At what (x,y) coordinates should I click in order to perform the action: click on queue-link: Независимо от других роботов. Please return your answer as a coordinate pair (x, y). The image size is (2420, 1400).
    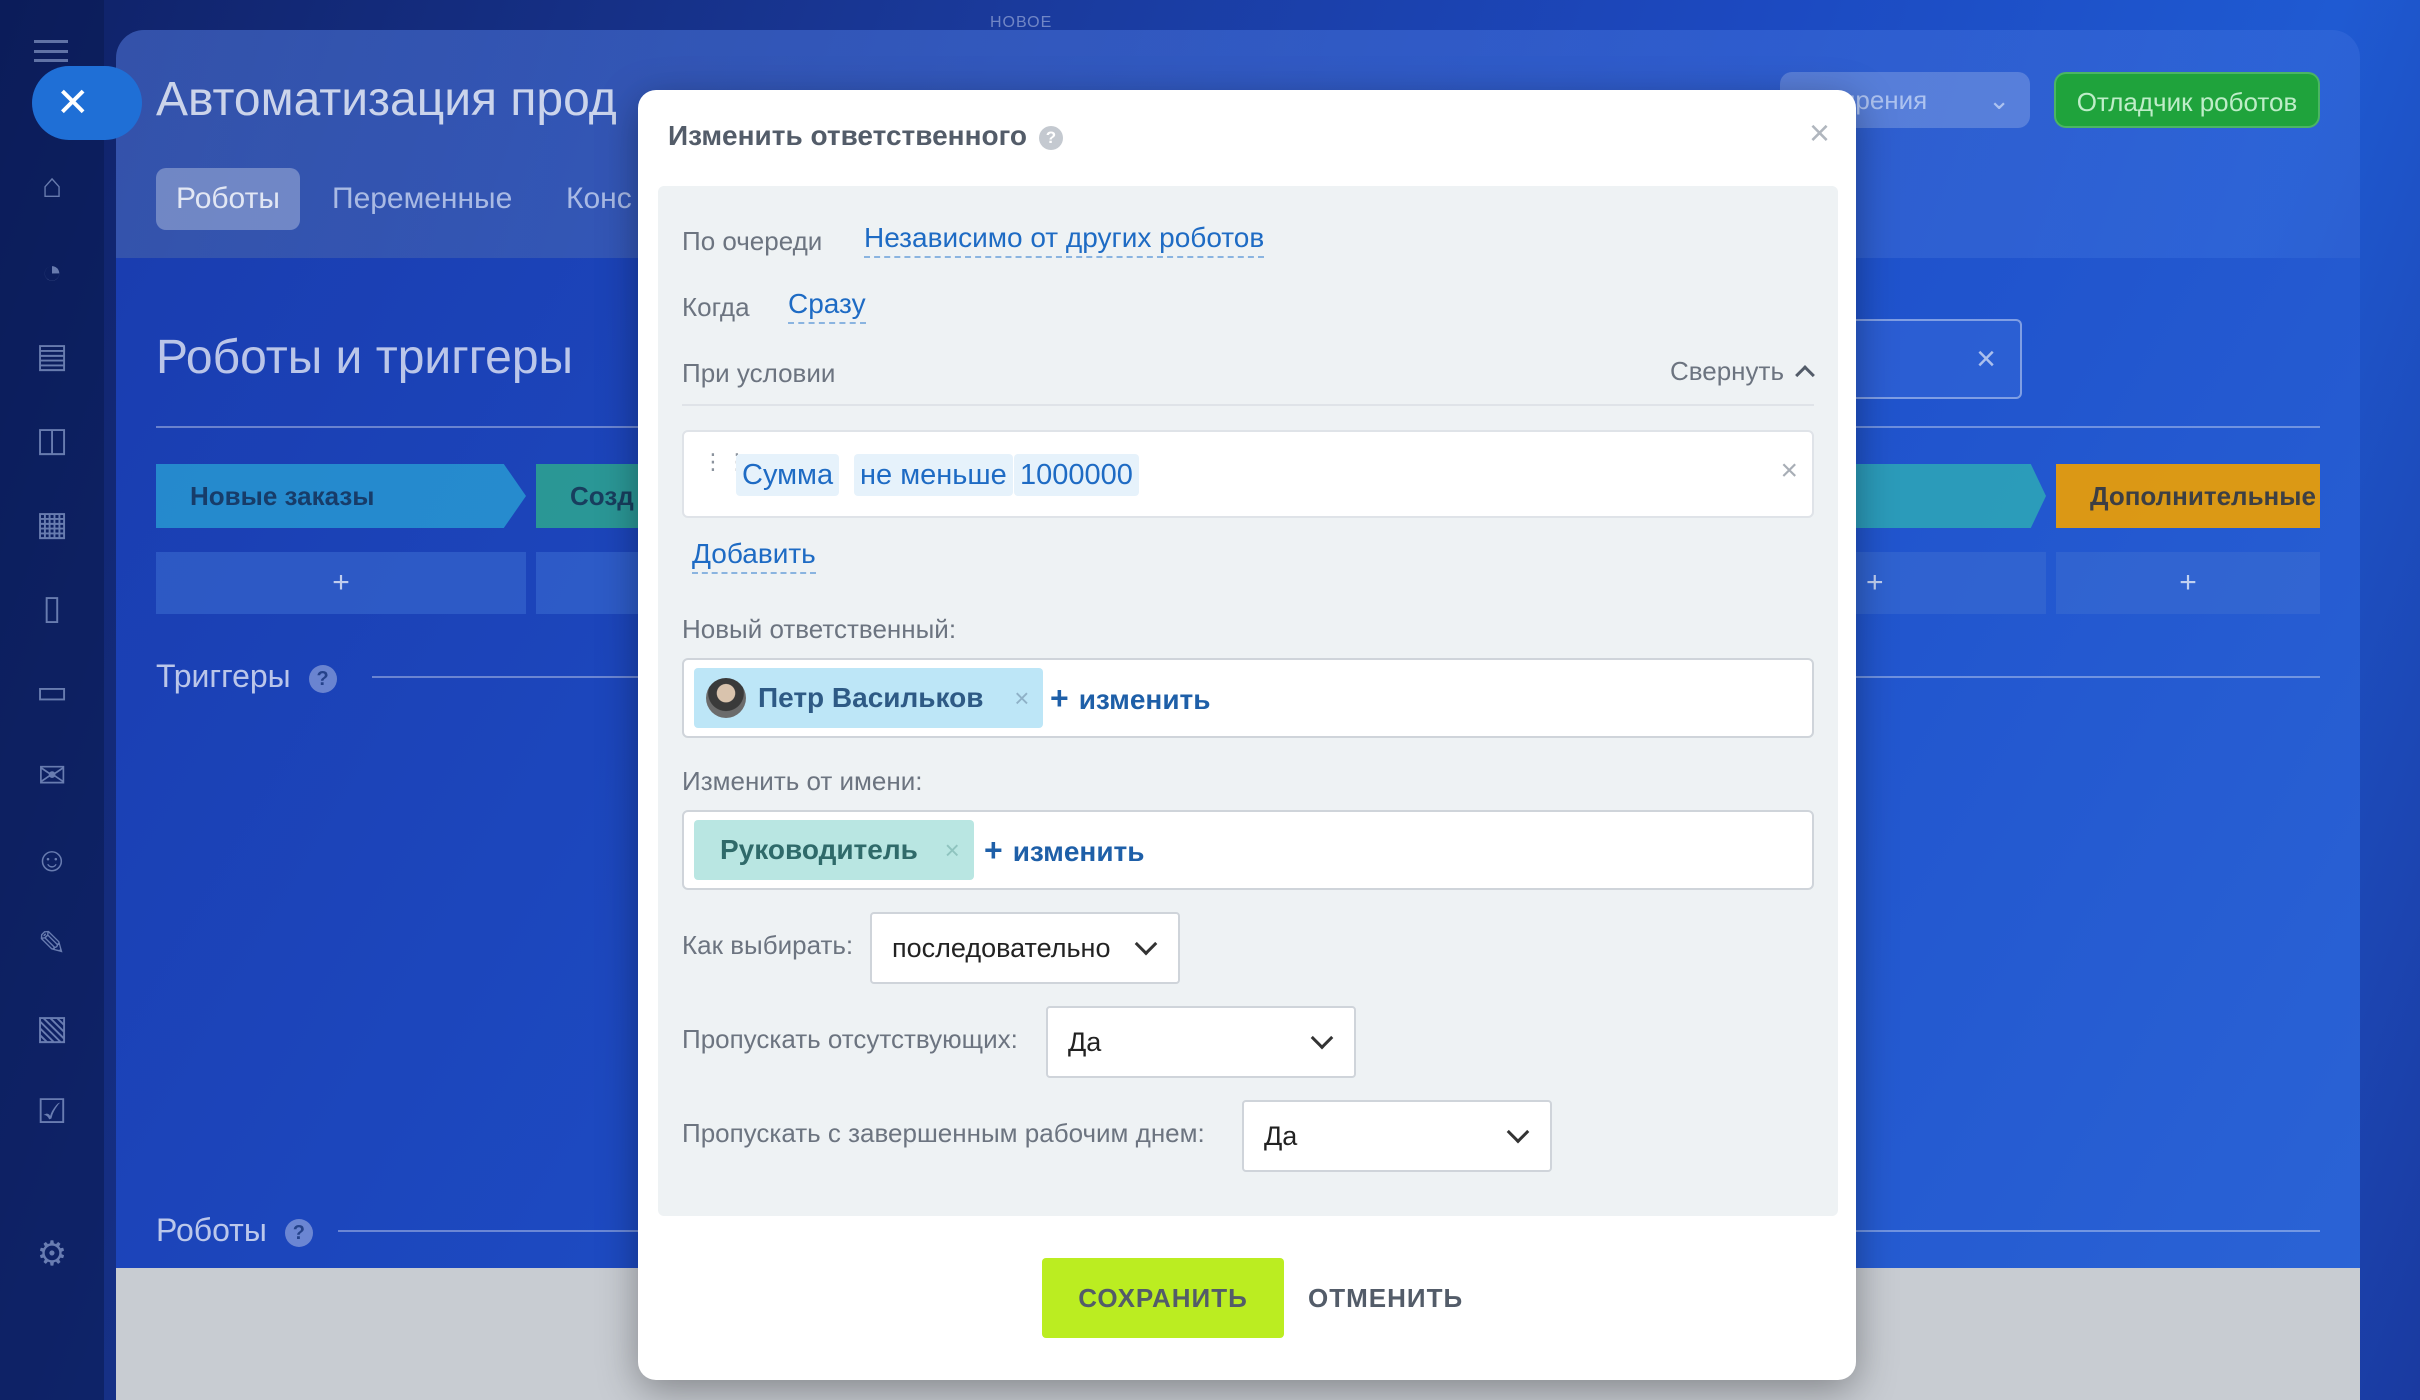
    Looking at the image, I should click on (1064, 240).